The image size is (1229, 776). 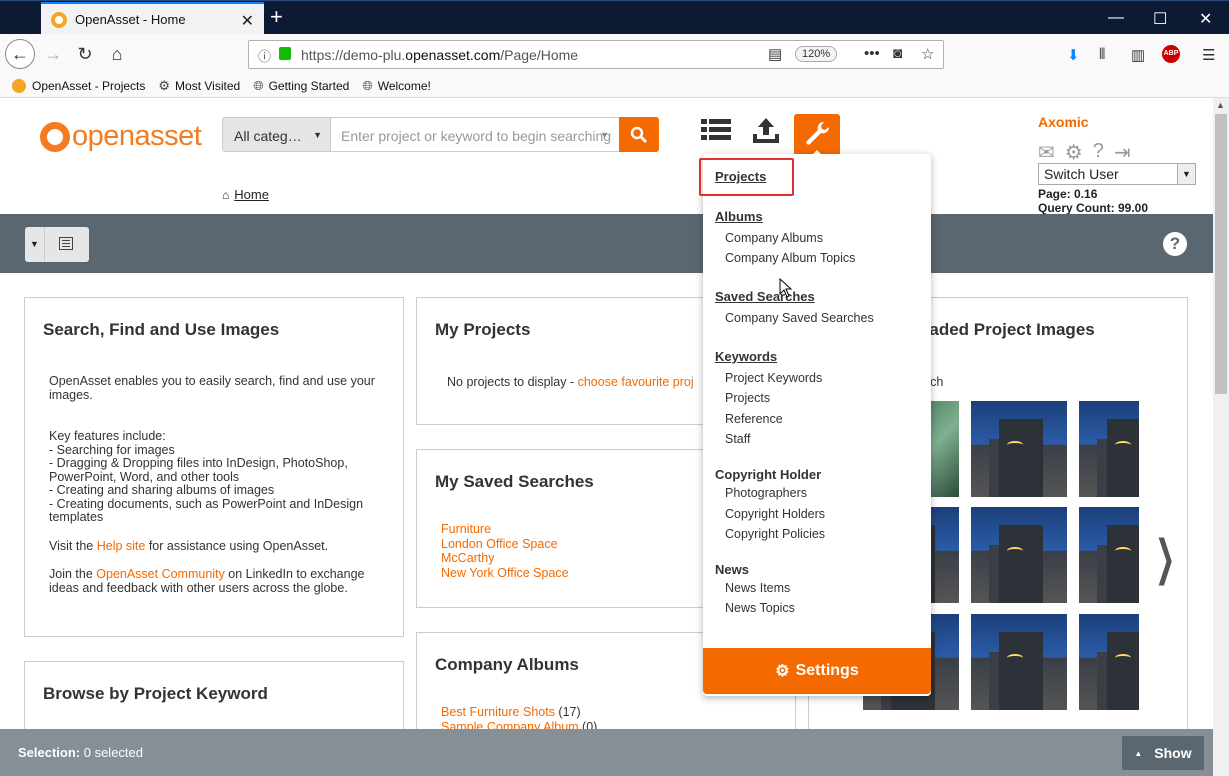 I want to click on menu-staff: Staff, so click(x=737, y=439).